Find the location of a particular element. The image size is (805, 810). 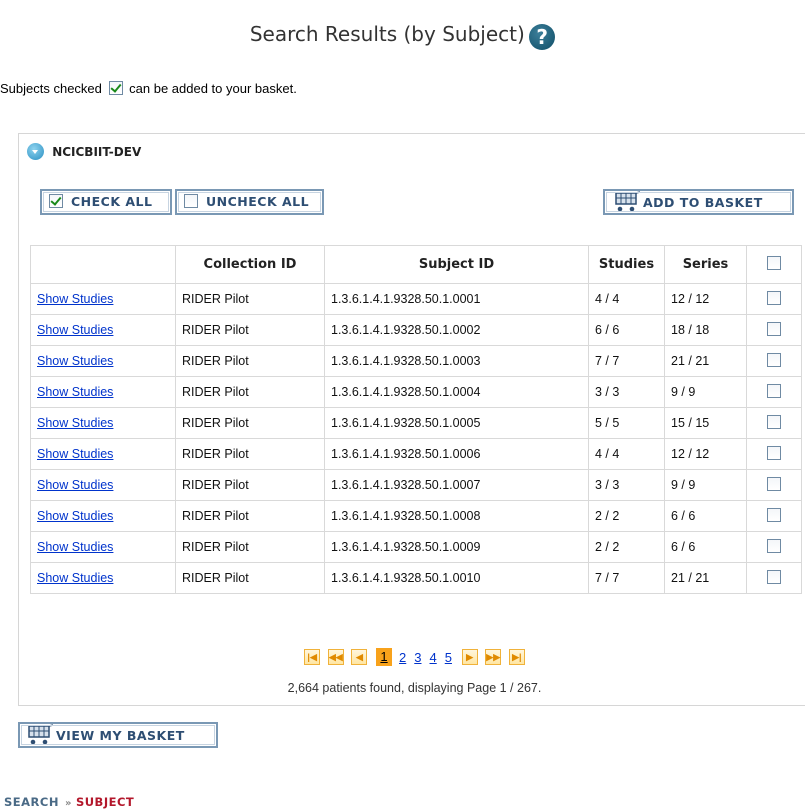

next-group-icon: ▶▶ is located at coordinates (493, 657).